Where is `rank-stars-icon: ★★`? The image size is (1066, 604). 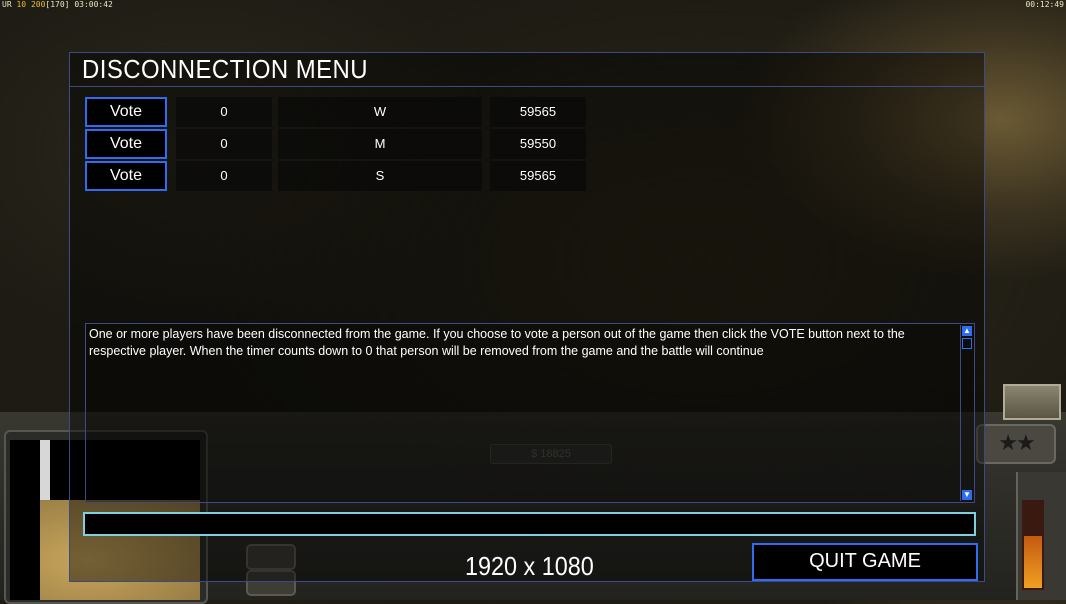
rank-stars-icon: ★★ is located at coordinates (1016, 444).